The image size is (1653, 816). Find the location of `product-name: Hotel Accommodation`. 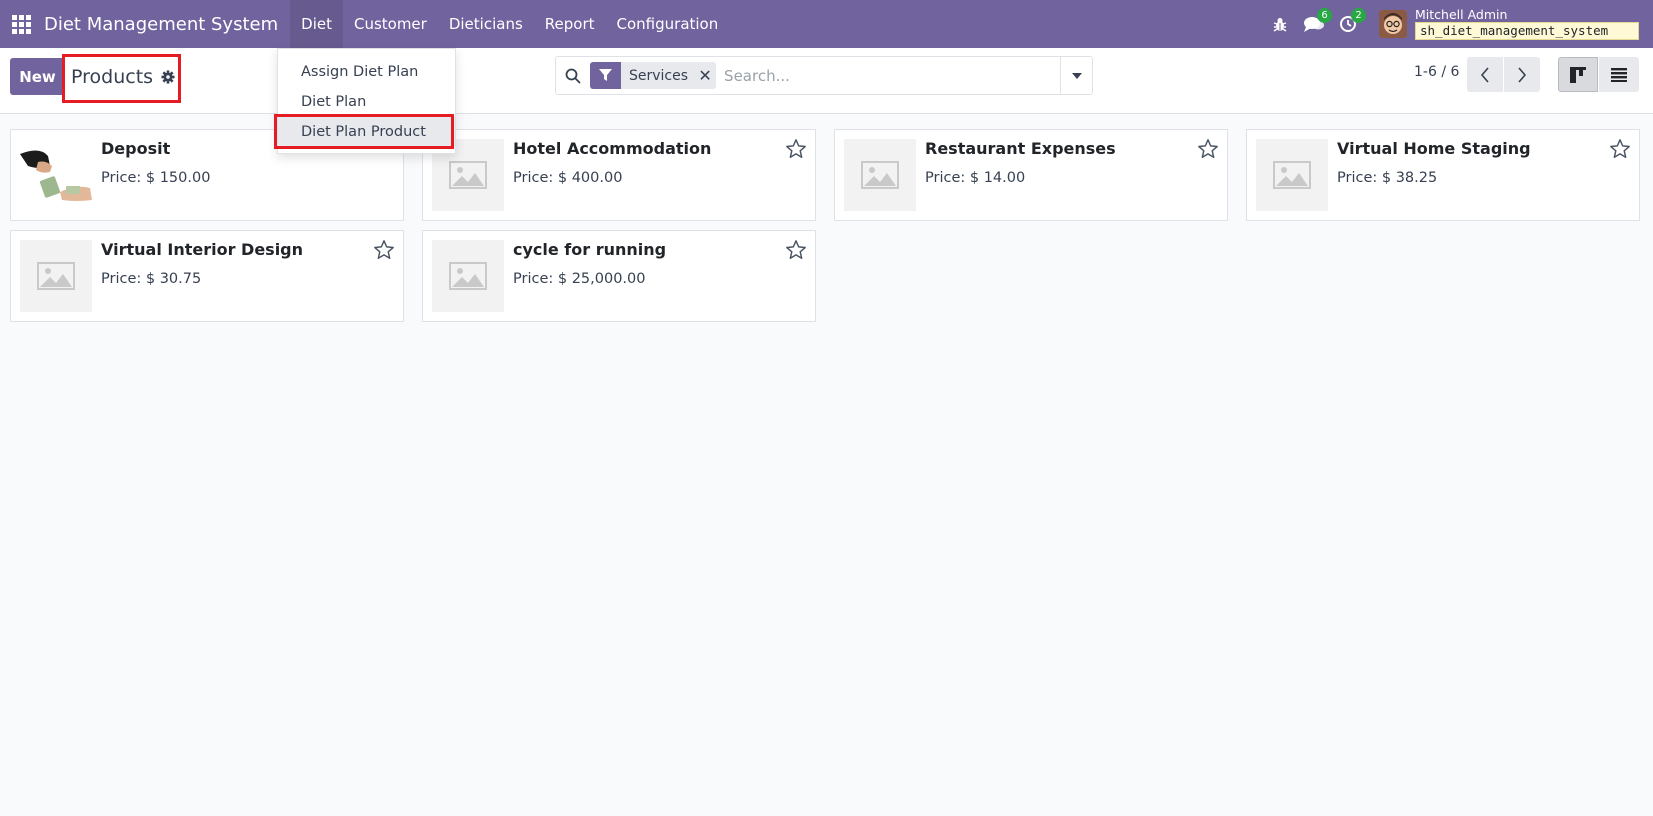

product-name: Hotel Accommodation is located at coordinates (612, 148).